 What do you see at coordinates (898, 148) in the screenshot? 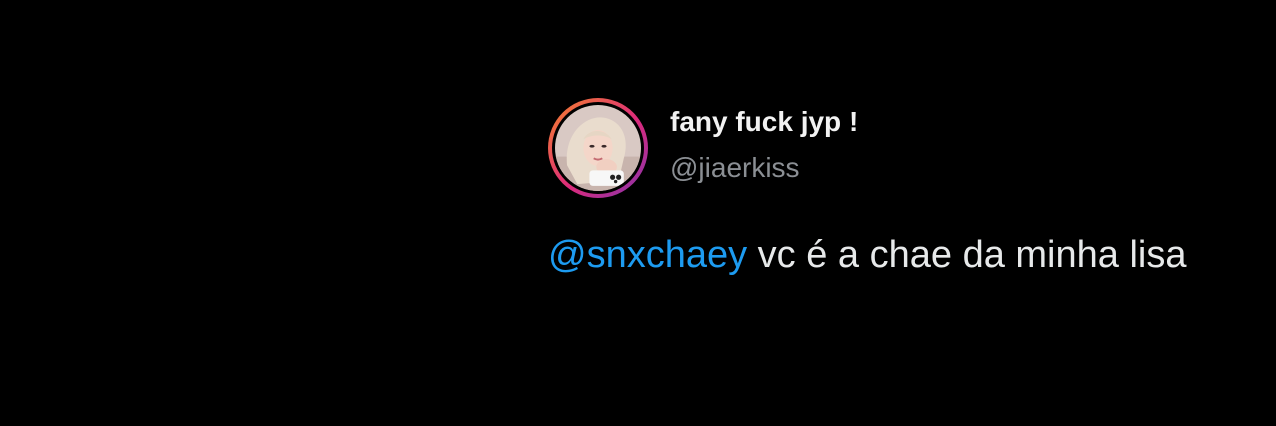
I see `tweet-header: fany fuck jyp ! @jiaerkiss` at bounding box center [898, 148].